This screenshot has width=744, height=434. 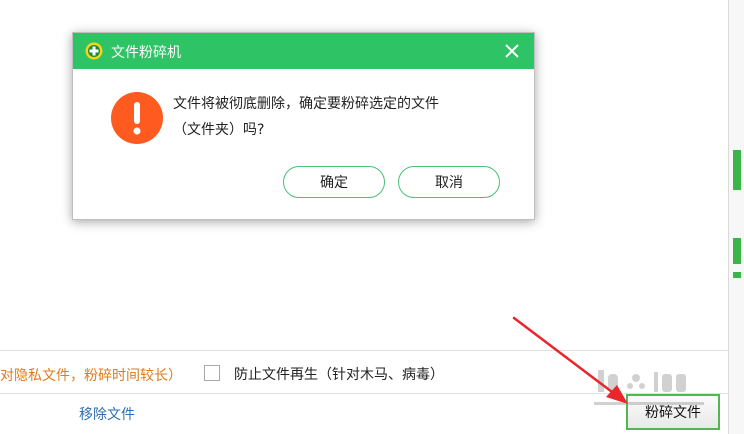 I want to click on right-side-panel, so click(x=736, y=217).